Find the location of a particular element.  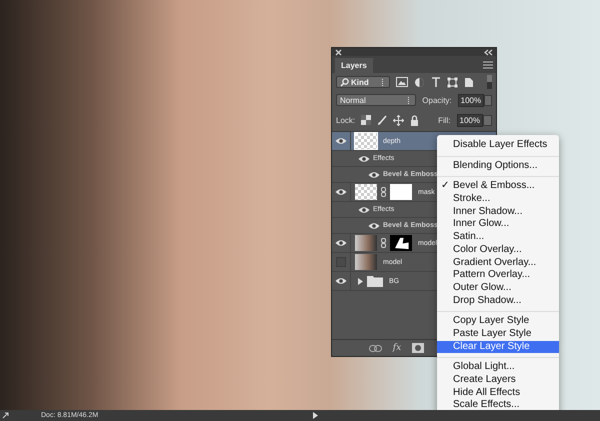

arrow-icon is located at coordinates (6, 415).